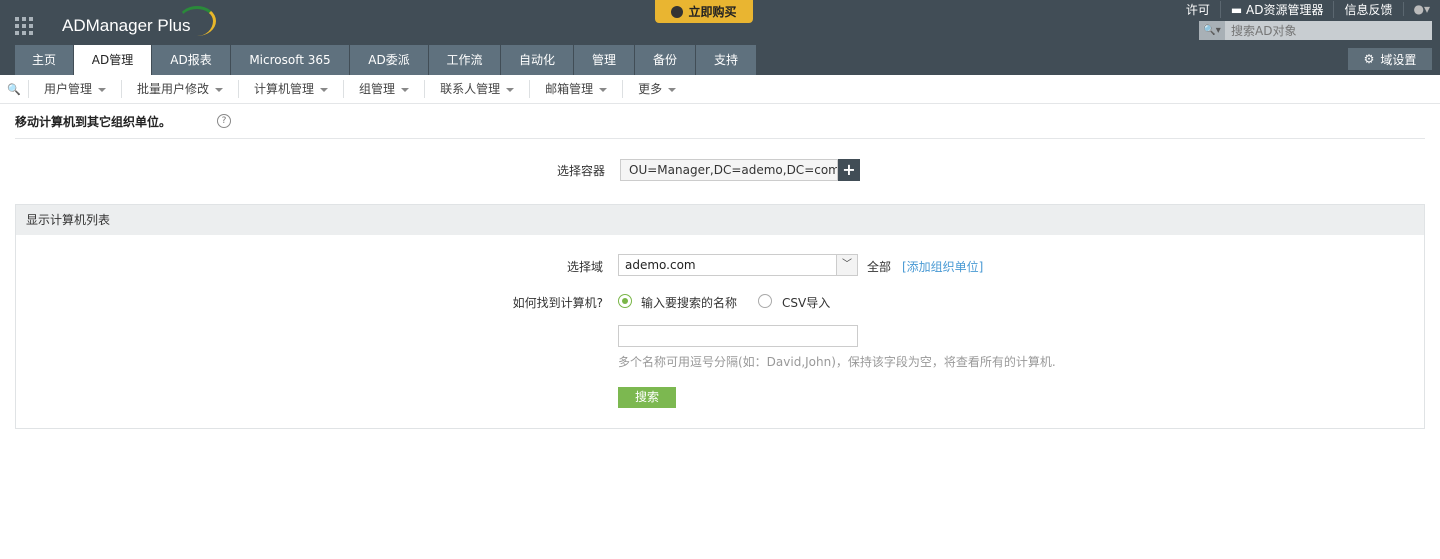  I want to click on computer-name-input, so click(738, 336).